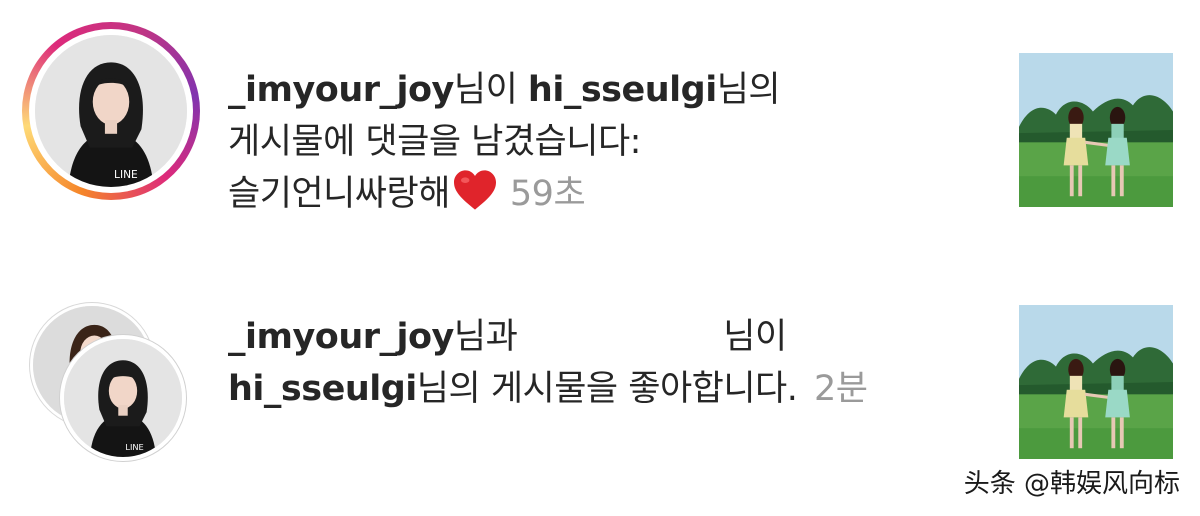 Image resolution: width=1200 pixels, height=516 pixels. What do you see at coordinates (547, 194) in the screenshot?
I see `timestamp: 59초` at bounding box center [547, 194].